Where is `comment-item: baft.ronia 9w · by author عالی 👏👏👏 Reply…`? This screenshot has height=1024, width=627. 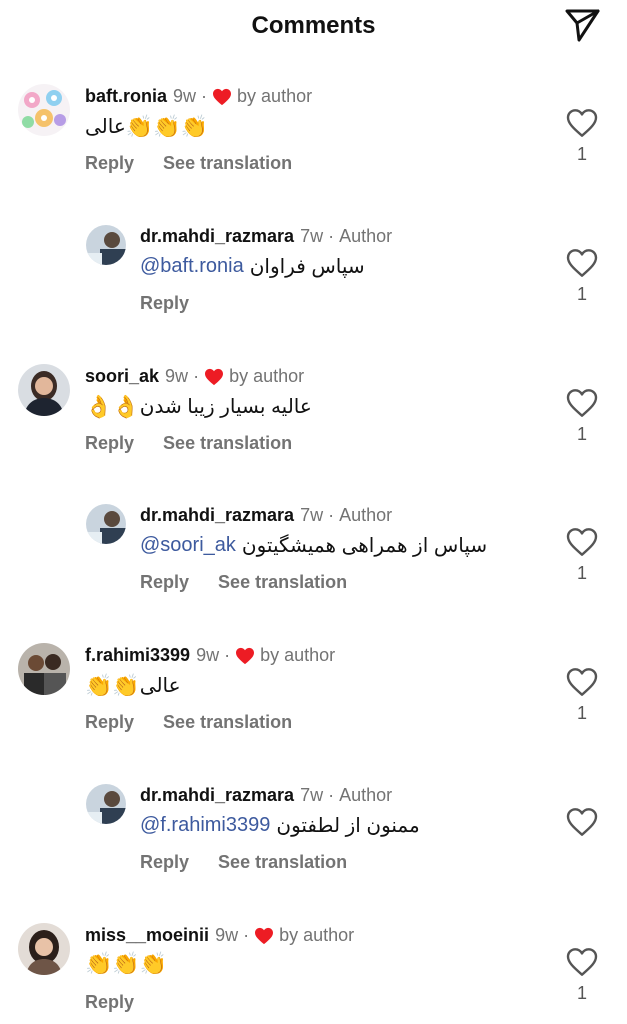
comment-item: baft.ronia 9w · by author عالی 👏👏👏 Reply… is located at coordinates (313, 147).